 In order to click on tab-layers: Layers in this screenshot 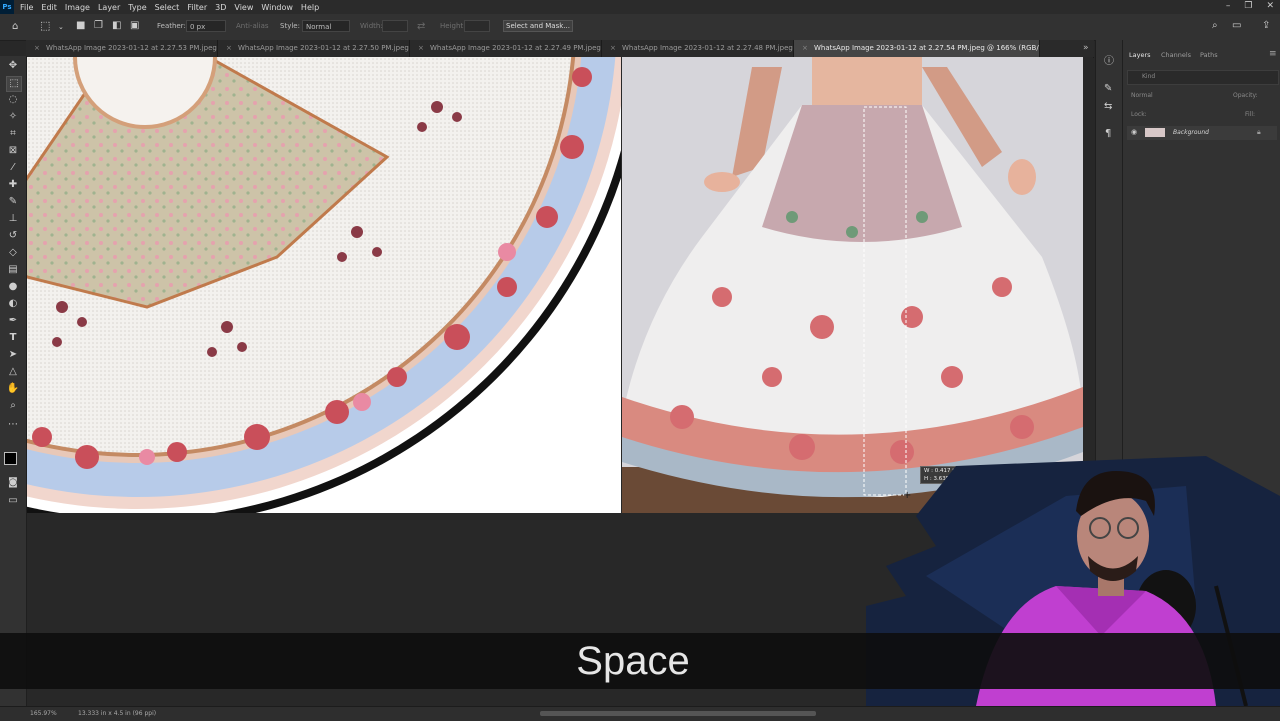, I will do `click(1140, 55)`.